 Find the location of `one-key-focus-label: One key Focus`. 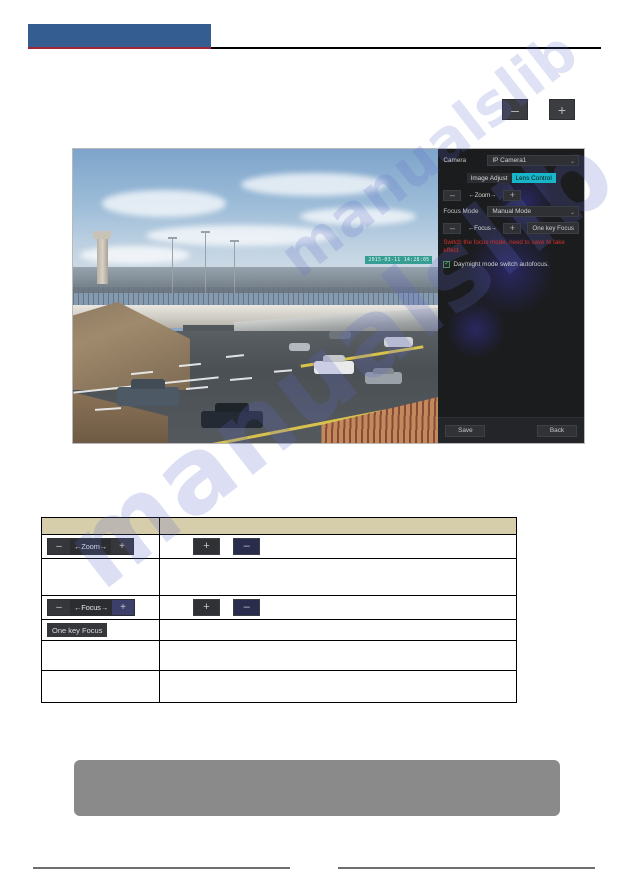

one-key-focus-label: One key Focus is located at coordinates (553, 228).